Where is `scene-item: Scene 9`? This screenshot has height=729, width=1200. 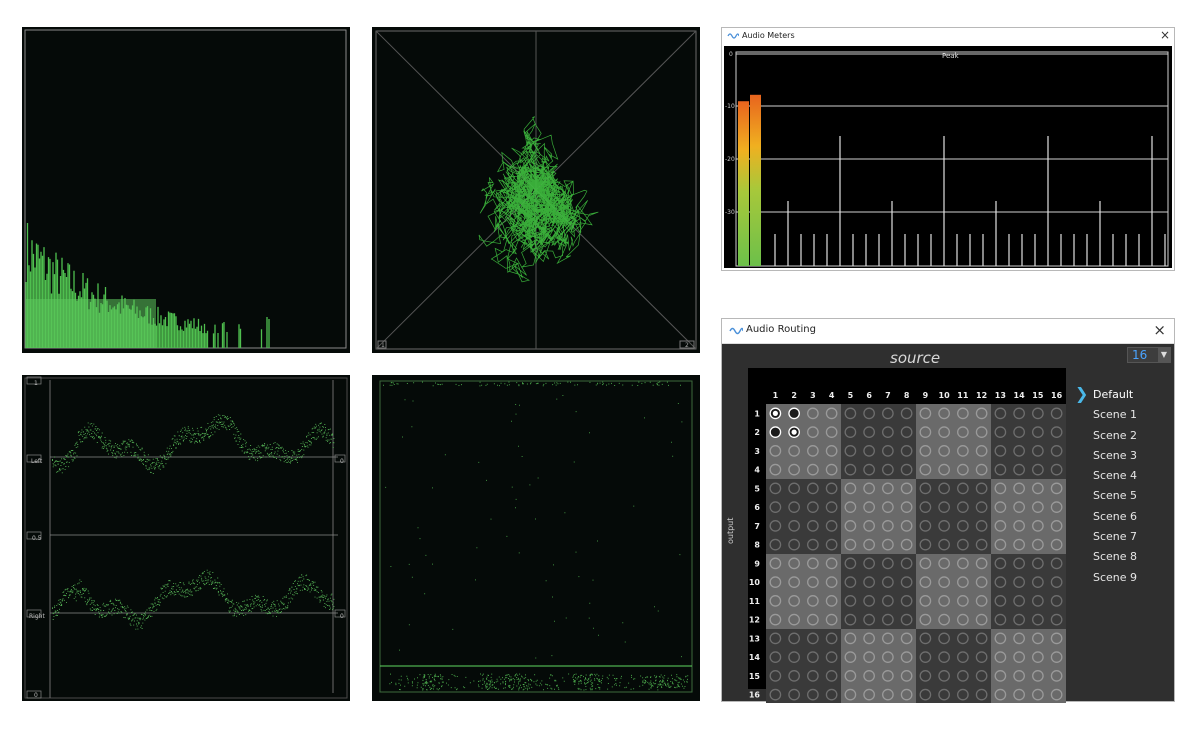
scene-item: Scene 9 is located at coordinates (1133, 578).